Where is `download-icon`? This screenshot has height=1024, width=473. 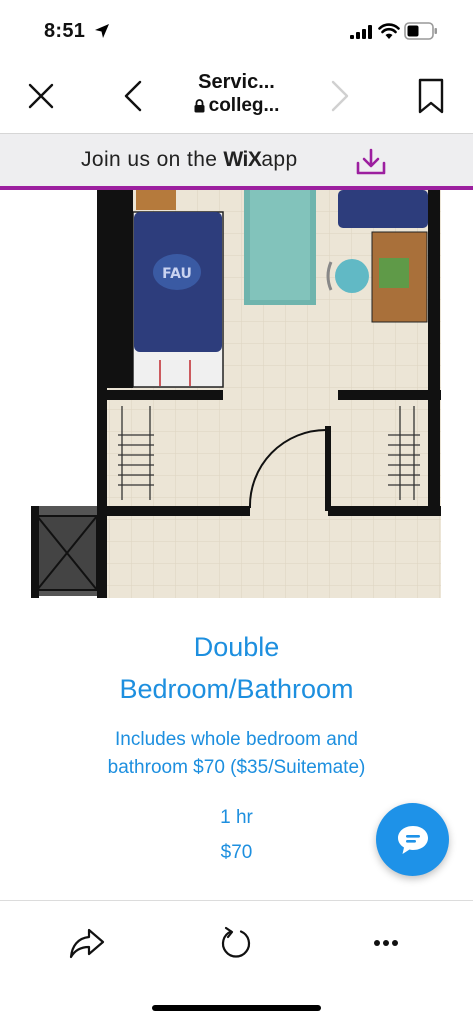 download-icon is located at coordinates (371, 162).